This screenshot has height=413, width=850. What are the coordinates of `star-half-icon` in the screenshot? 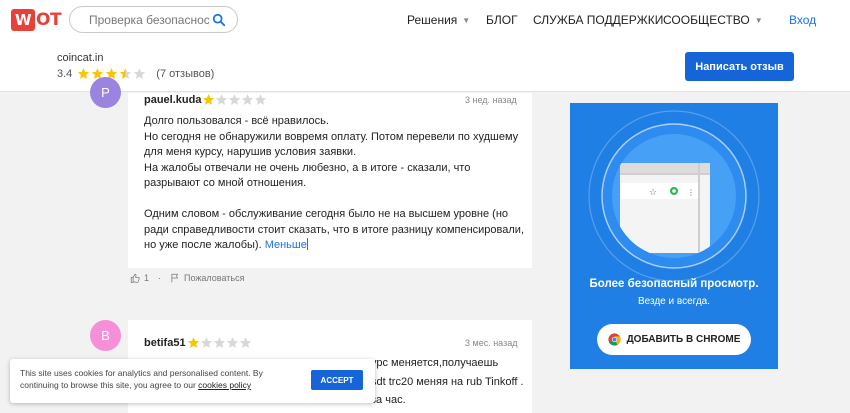 It's located at (125, 73).